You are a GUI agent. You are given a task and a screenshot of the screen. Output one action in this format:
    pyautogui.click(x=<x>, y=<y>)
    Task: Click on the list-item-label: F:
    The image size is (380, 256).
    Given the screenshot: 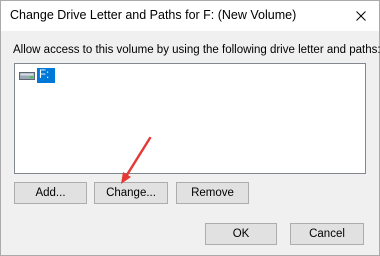 What is the action you would take?
    pyautogui.click(x=46, y=75)
    